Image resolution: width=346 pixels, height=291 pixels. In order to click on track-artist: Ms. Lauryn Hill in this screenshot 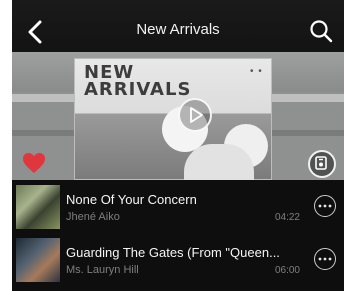, I will do `click(102, 270)`.